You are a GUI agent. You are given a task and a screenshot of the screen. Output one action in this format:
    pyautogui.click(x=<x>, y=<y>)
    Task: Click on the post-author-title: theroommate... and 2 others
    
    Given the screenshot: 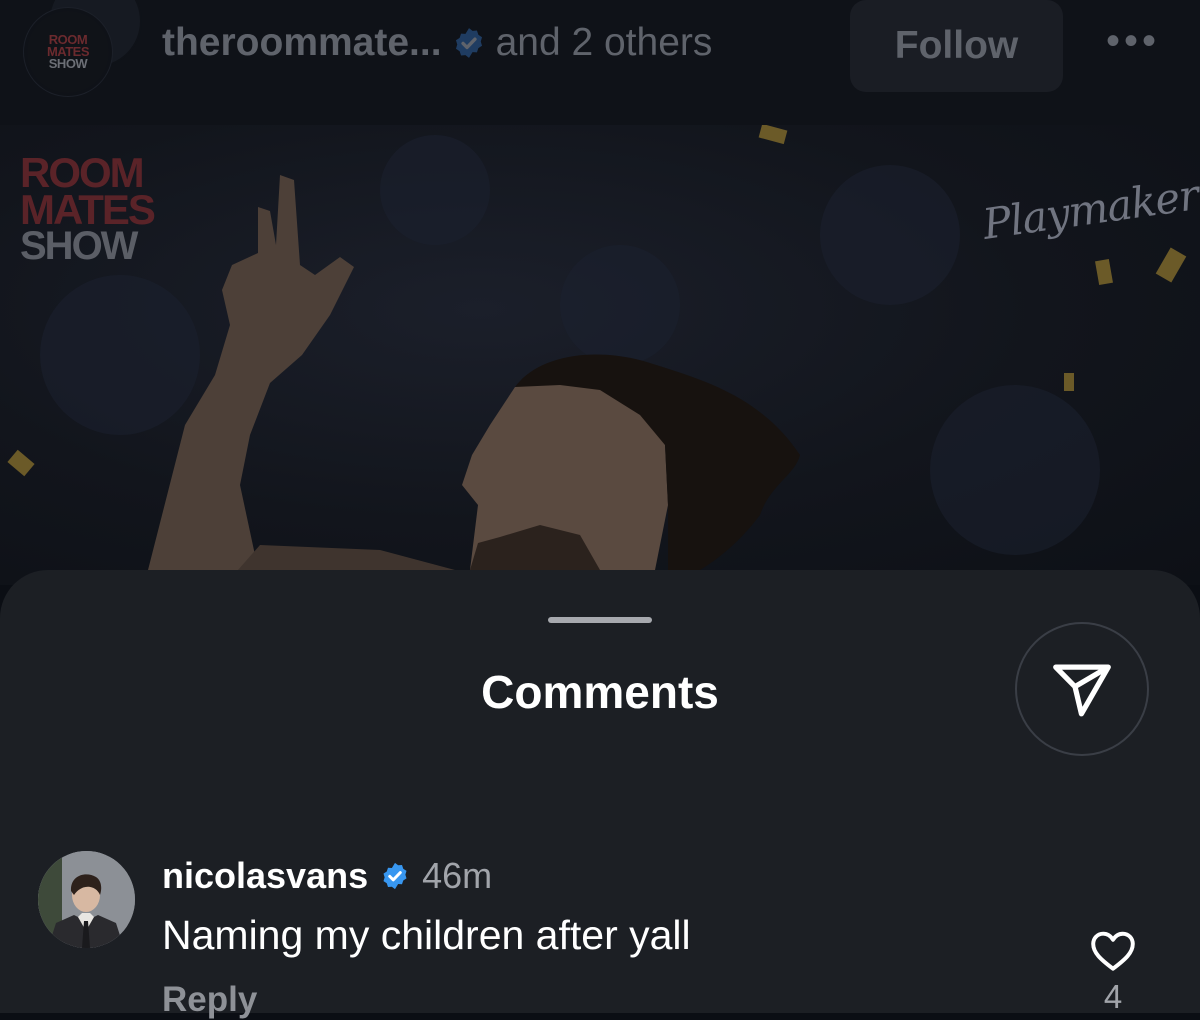 What is the action you would take?
    pyautogui.click(x=437, y=43)
    